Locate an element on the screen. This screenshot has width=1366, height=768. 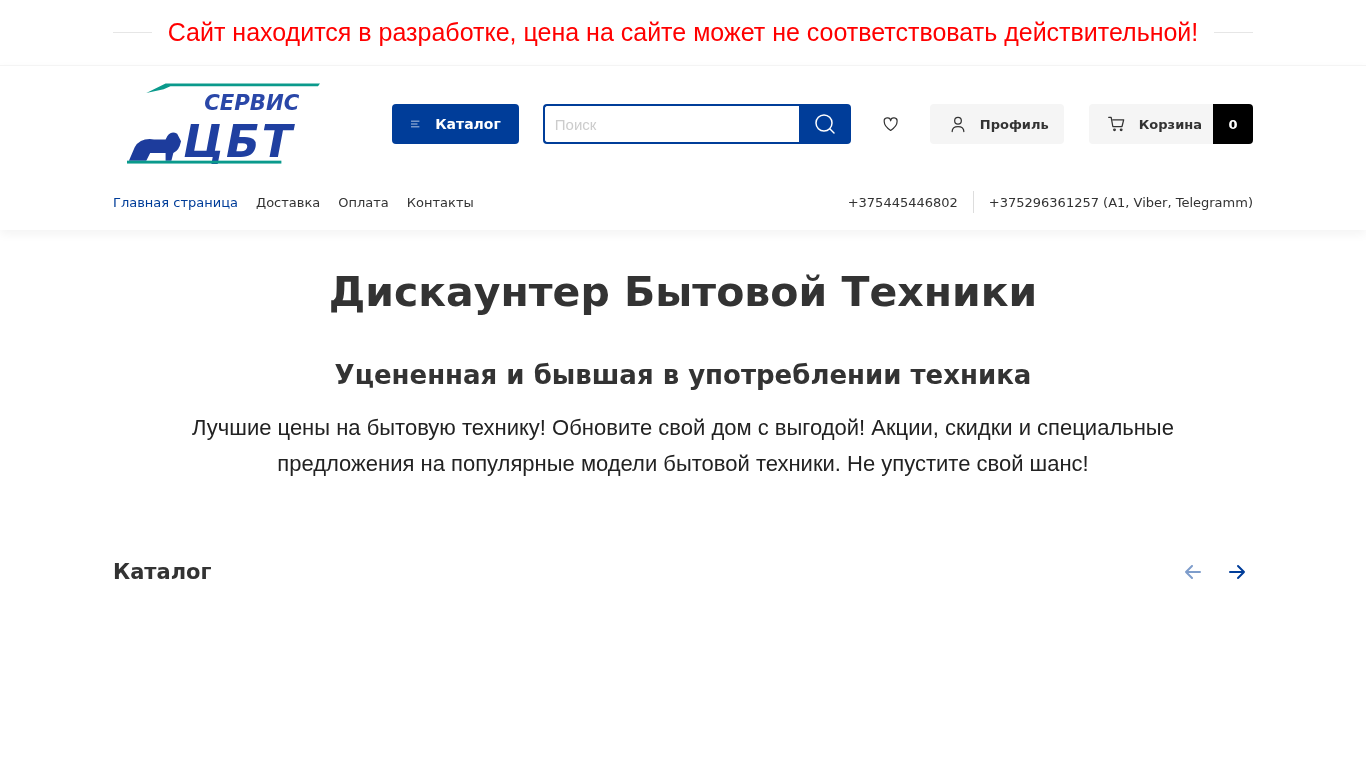
profile-button: Профиль is located at coordinates (996, 124).